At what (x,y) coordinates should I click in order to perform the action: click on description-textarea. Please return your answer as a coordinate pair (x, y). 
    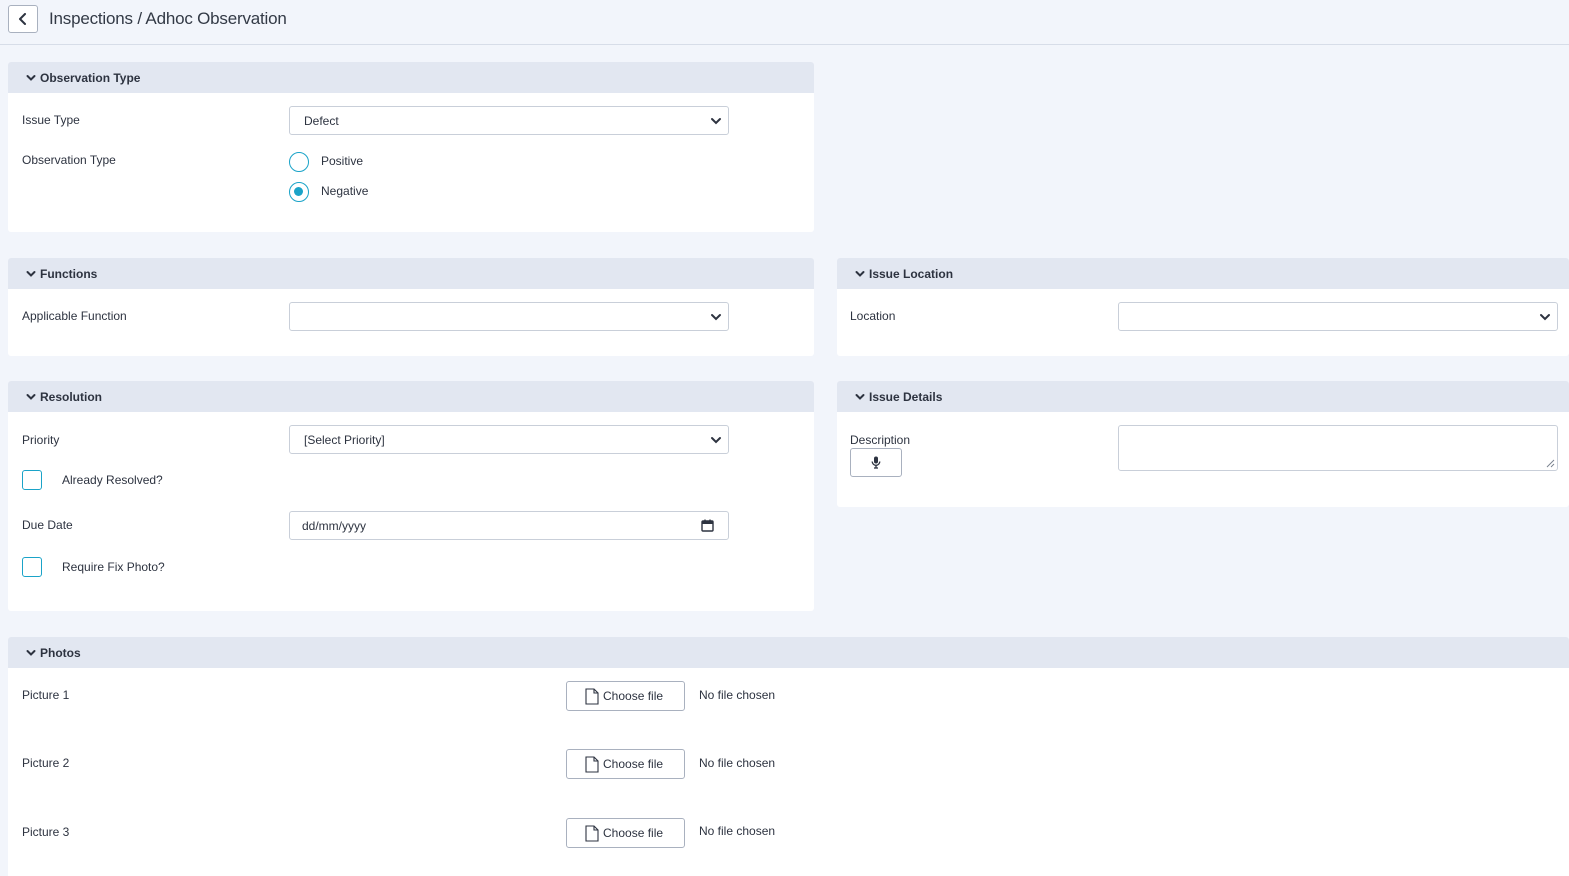
    Looking at the image, I should click on (1338, 448).